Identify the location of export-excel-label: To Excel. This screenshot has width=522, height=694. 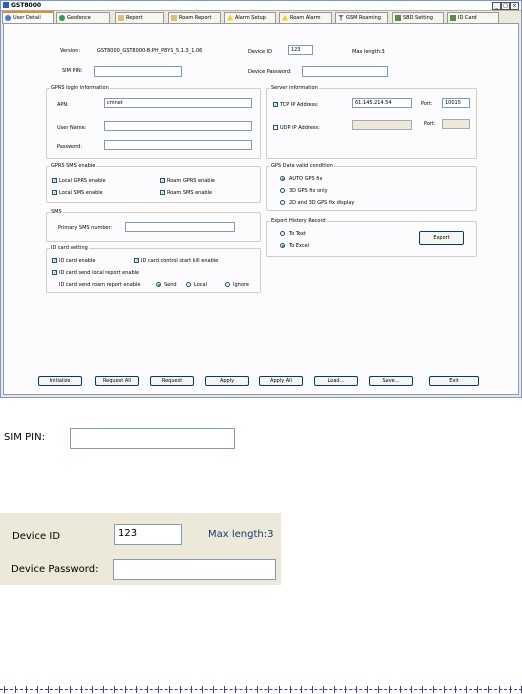
(299, 246).